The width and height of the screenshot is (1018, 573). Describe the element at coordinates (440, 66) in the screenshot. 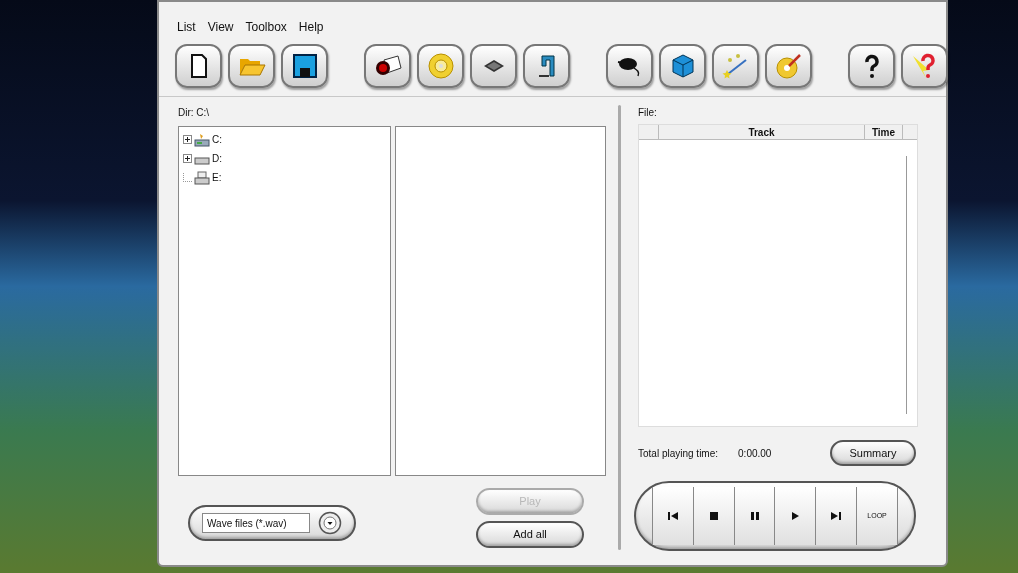

I see `disc-icon` at that location.